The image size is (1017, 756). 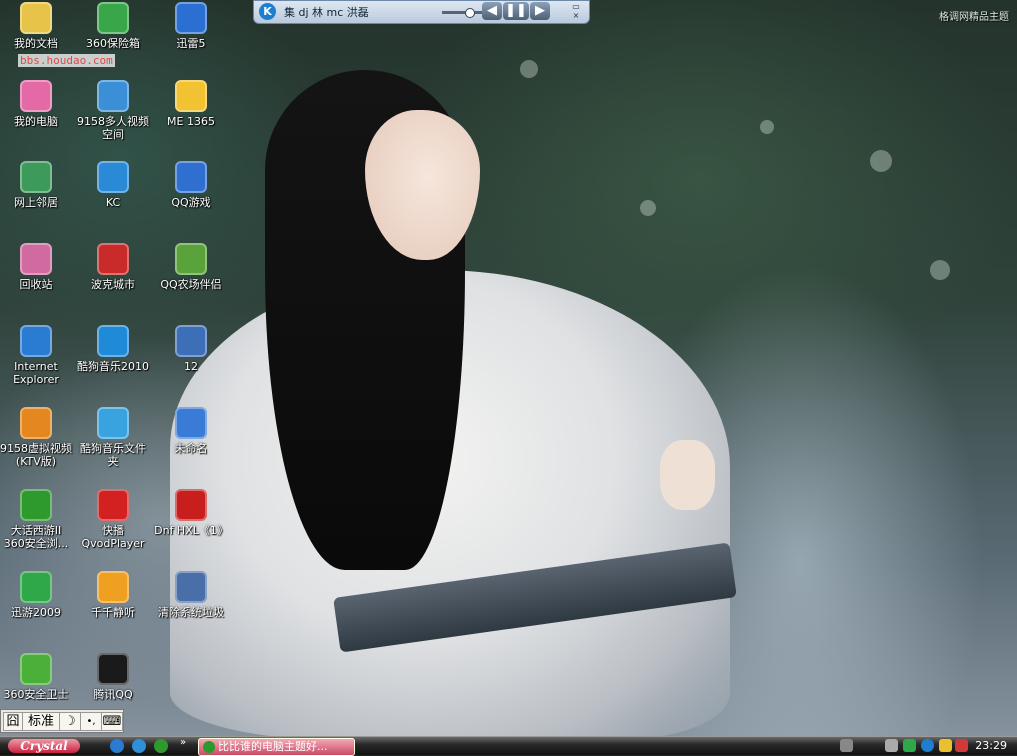 I want to click on desktop-icon-label: 清除系统垃圾, so click(x=191, y=612).